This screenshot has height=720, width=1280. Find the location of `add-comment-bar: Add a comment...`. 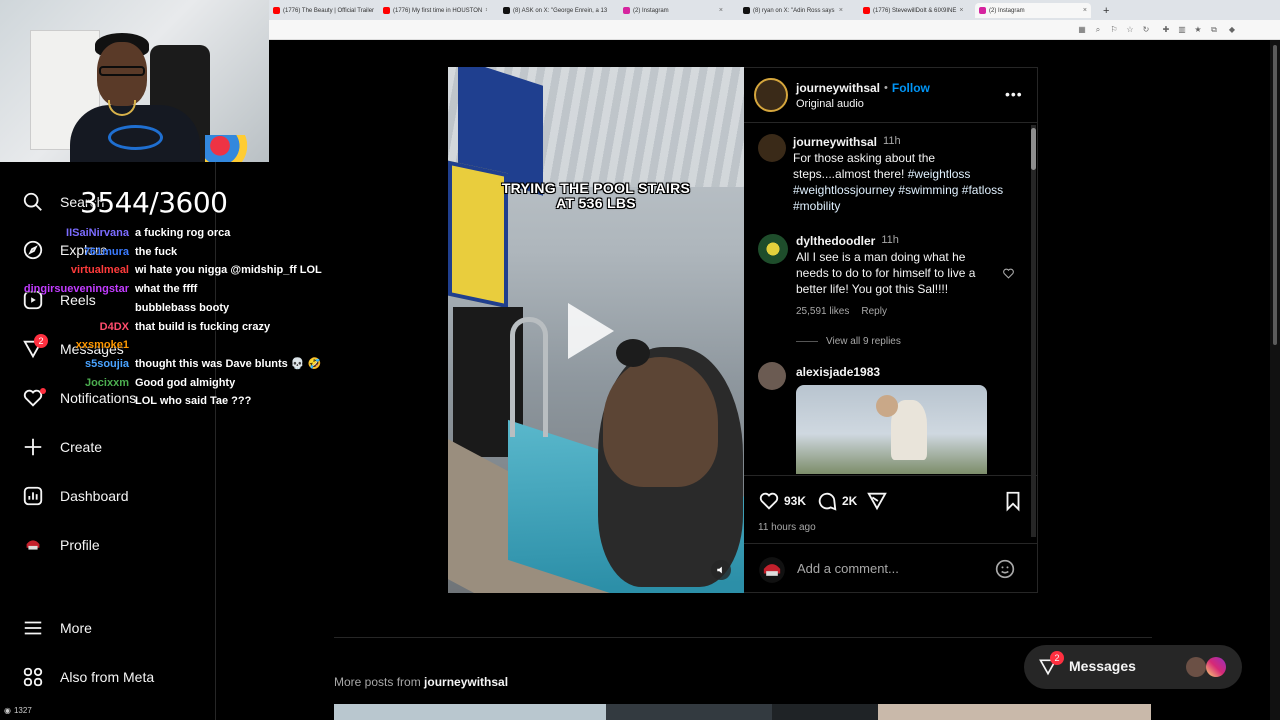

add-comment-bar: Add a comment... is located at coordinates (890, 568).